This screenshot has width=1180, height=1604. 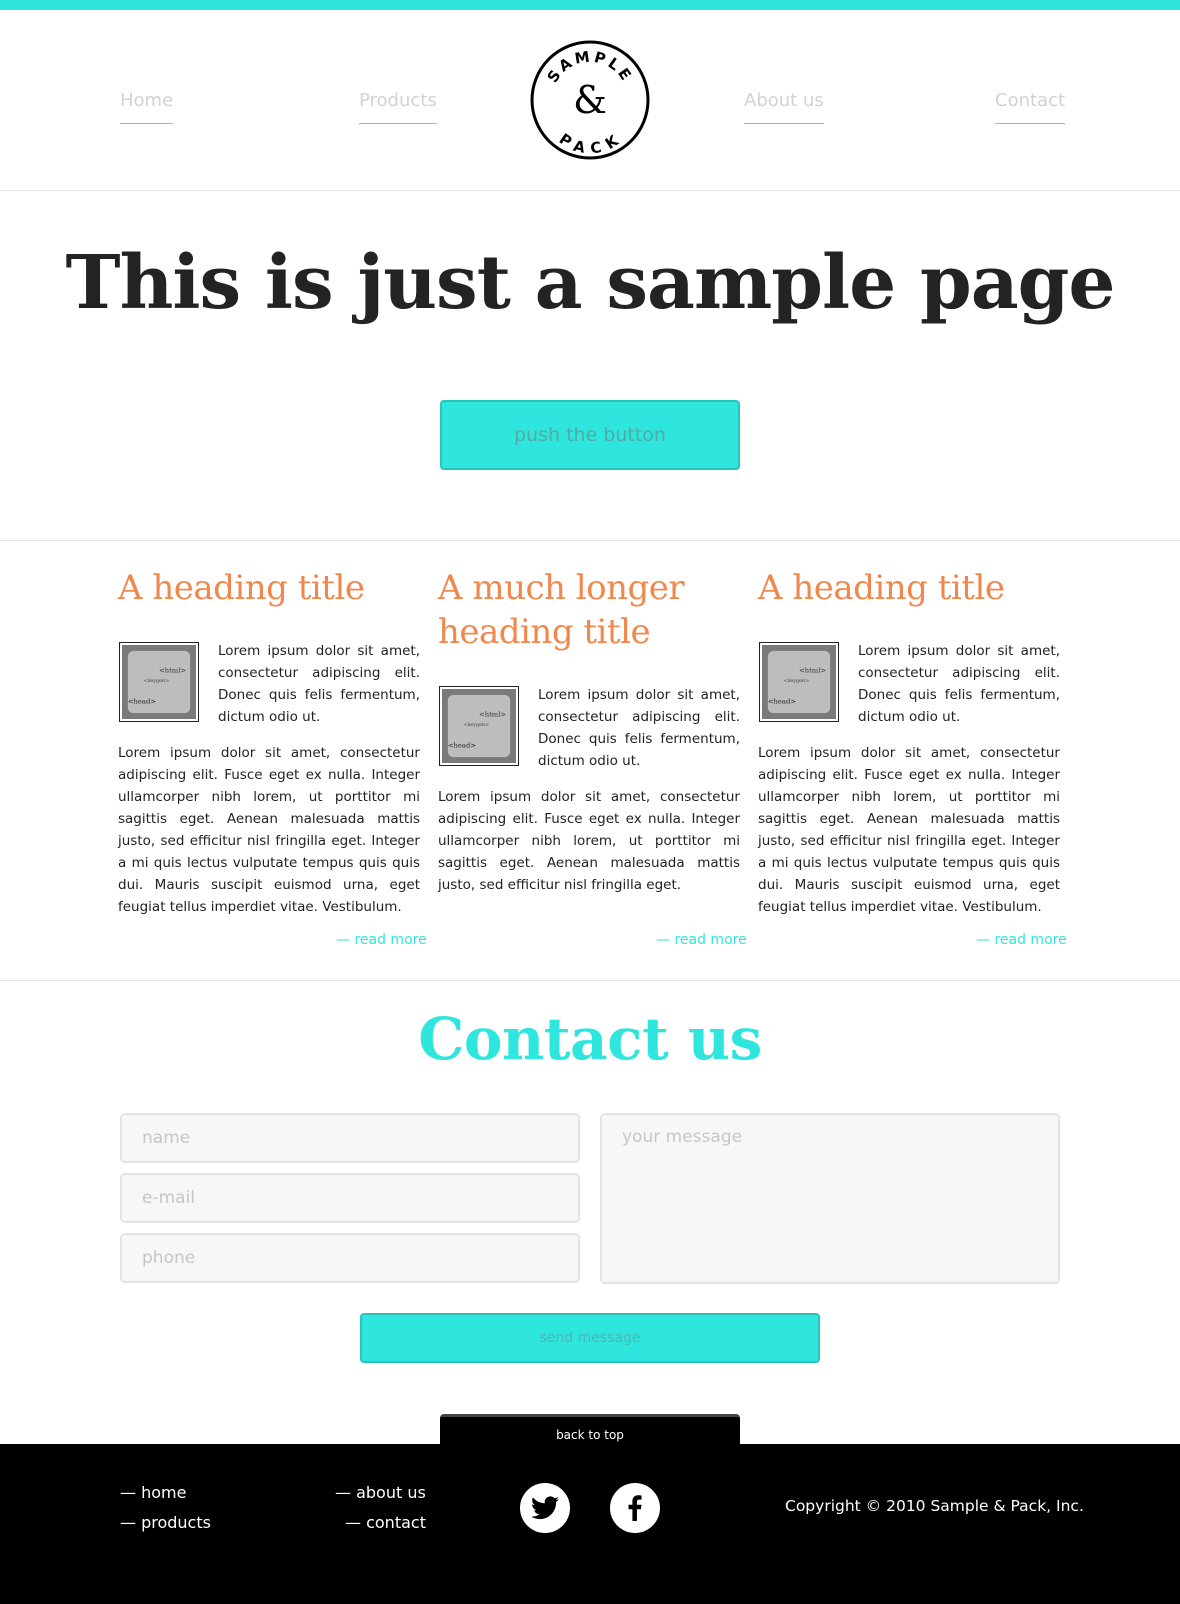 I want to click on contact-title: Contact us, so click(x=590, y=1039).